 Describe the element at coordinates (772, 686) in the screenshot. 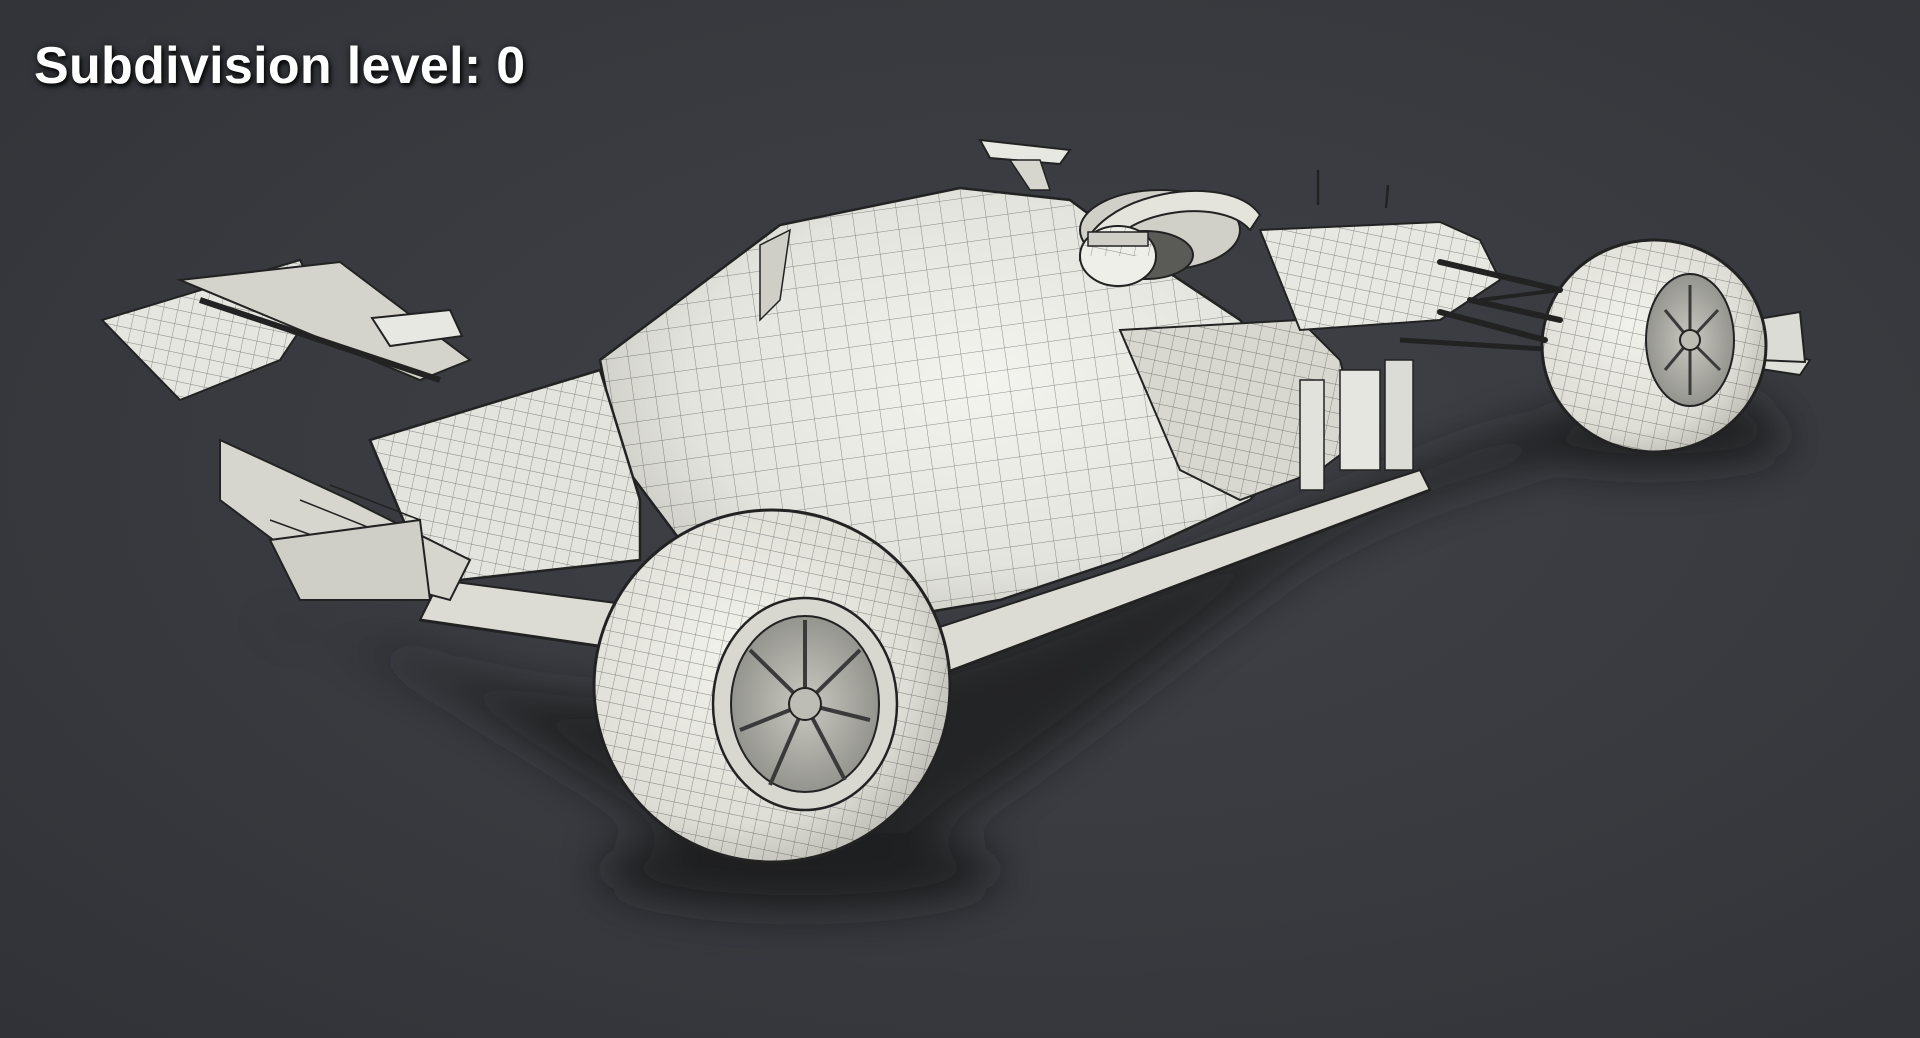

I see `rear-tire` at that location.